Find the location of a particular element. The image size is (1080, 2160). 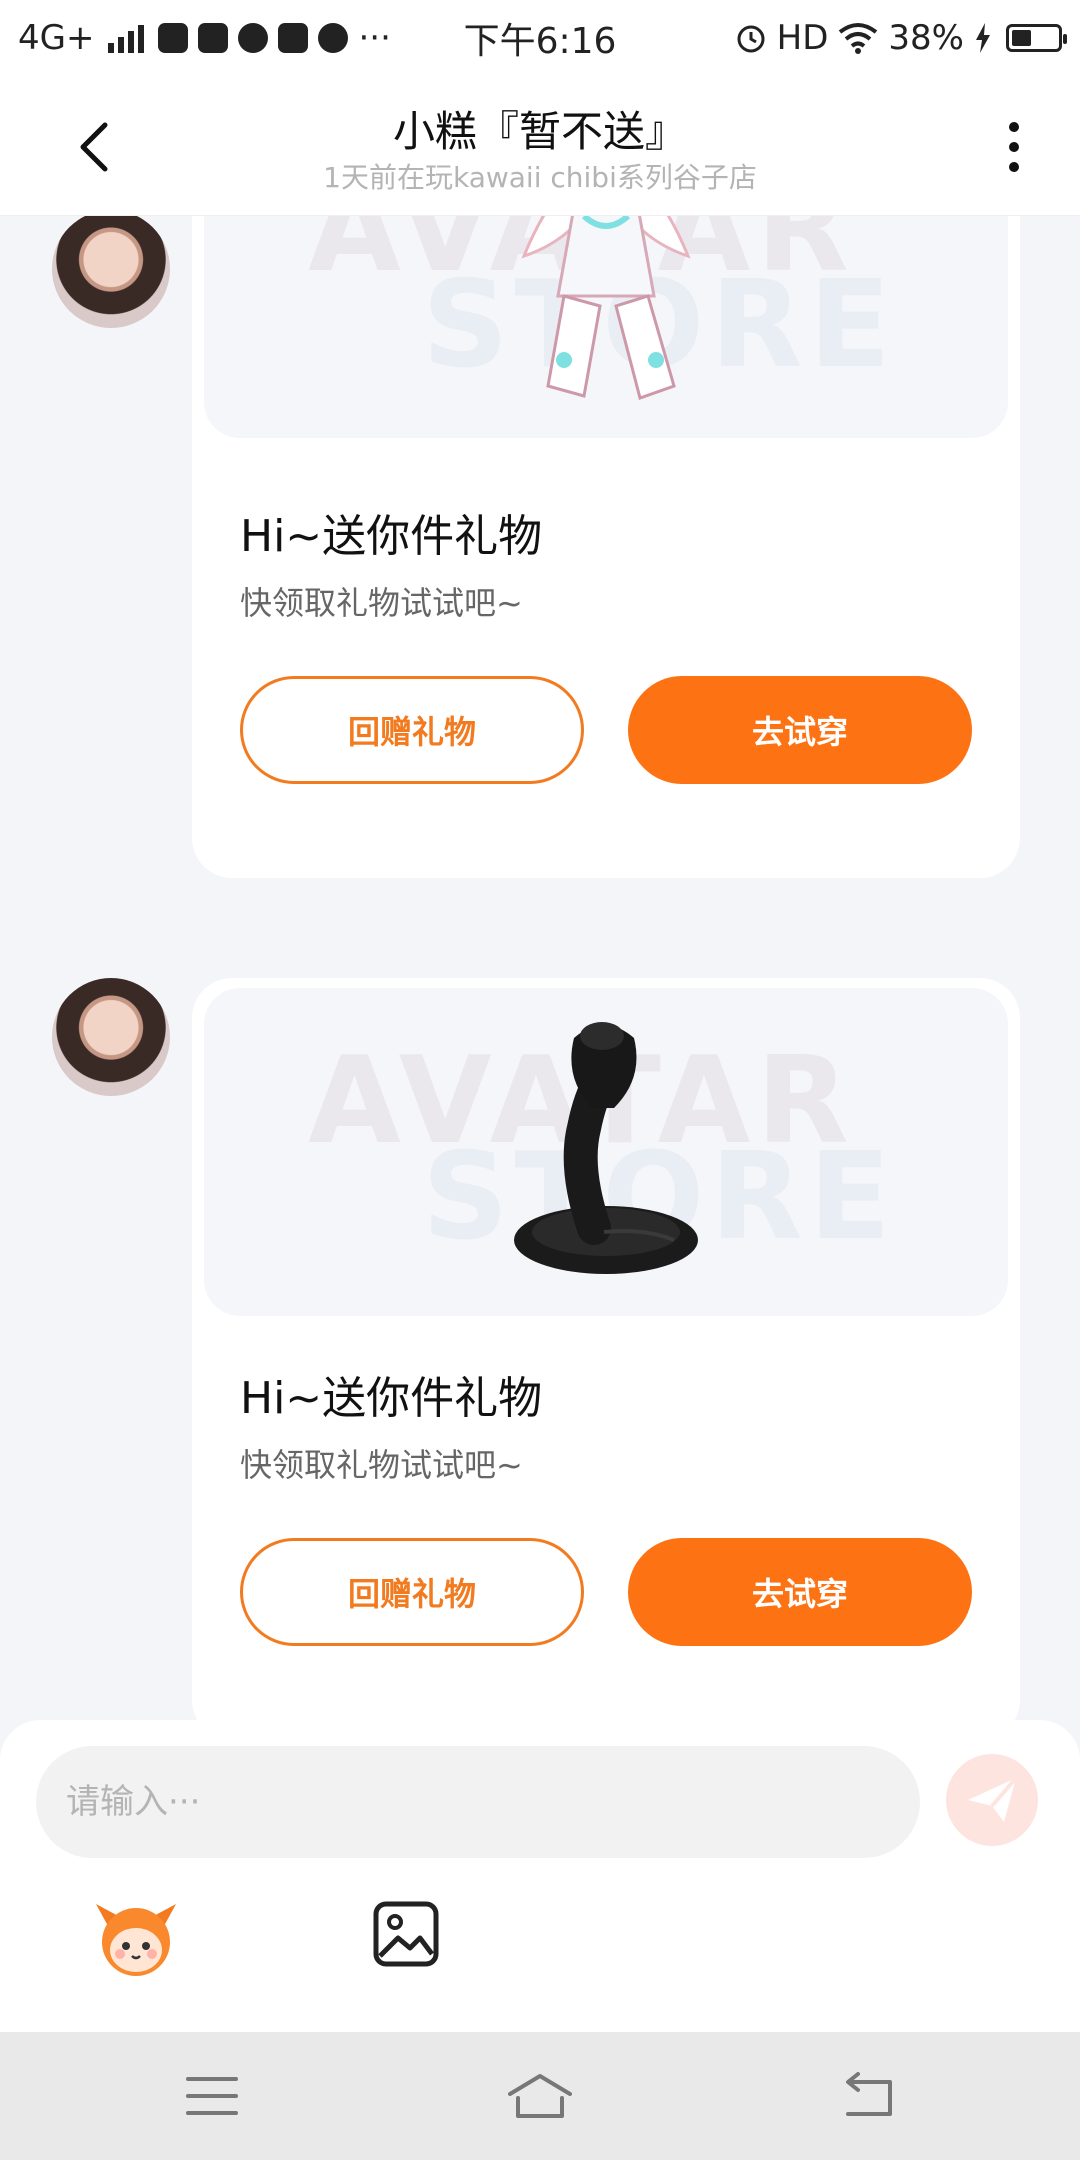

hd-label: HD is located at coordinates (802, 38).